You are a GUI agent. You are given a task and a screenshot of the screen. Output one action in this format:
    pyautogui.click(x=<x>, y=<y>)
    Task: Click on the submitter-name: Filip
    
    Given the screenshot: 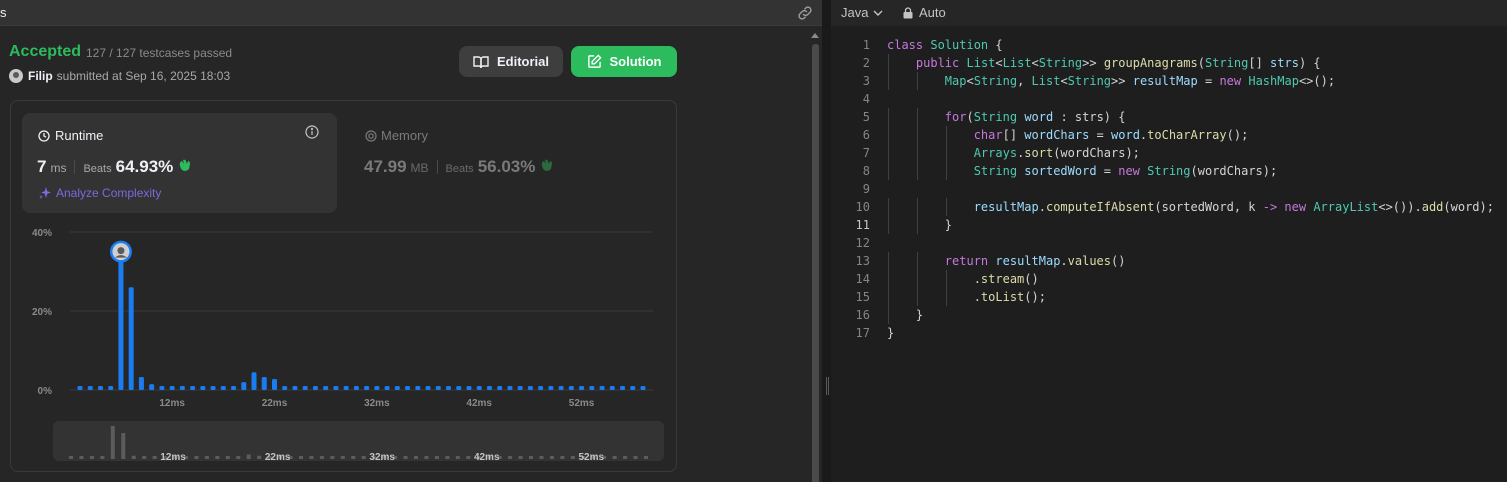 What is the action you would take?
    pyautogui.click(x=40, y=76)
    